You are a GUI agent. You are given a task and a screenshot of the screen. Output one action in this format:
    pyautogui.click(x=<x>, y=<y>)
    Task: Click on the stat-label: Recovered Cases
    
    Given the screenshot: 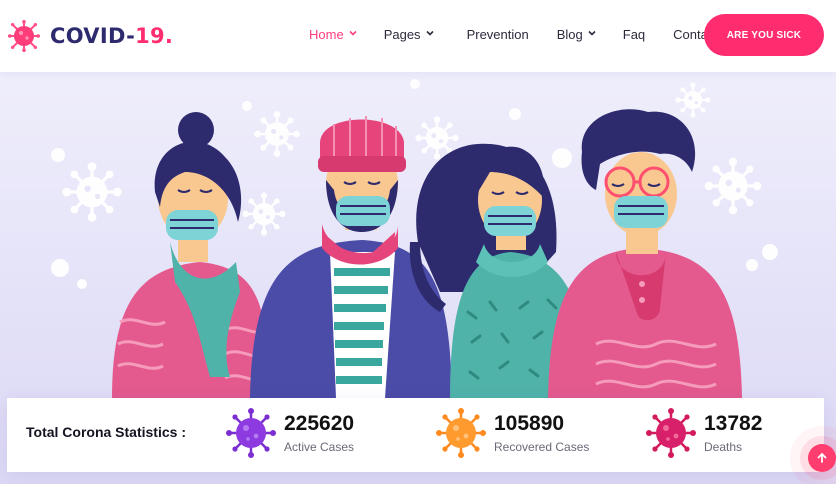 What is the action you would take?
    pyautogui.click(x=542, y=447)
    